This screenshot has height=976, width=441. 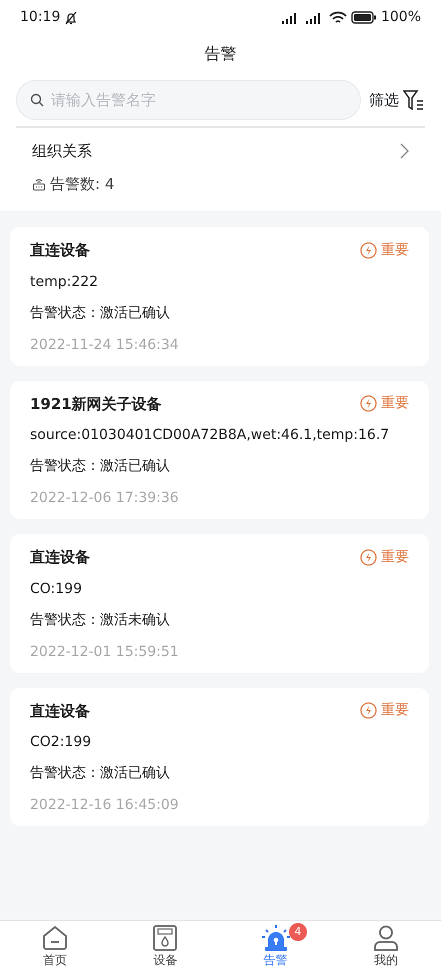 What do you see at coordinates (55, 938) in the screenshot?
I see `home-icon` at bounding box center [55, 938].